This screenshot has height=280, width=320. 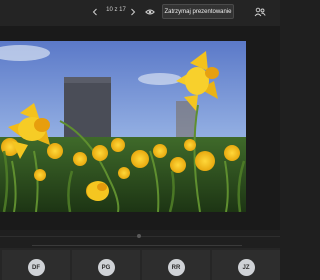 I want to click on chevron-left-icon, so click(x=94, y=12).